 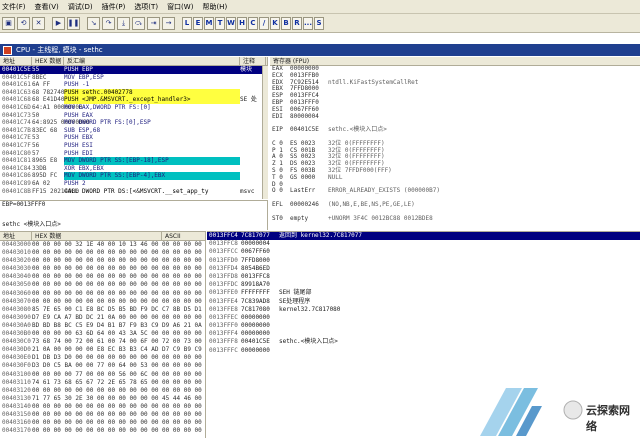 What do you see at coordinates (455, 76) in the screenshot?
I see `register-row: ECX 0013FFB0` at bounding box center [455, 76].